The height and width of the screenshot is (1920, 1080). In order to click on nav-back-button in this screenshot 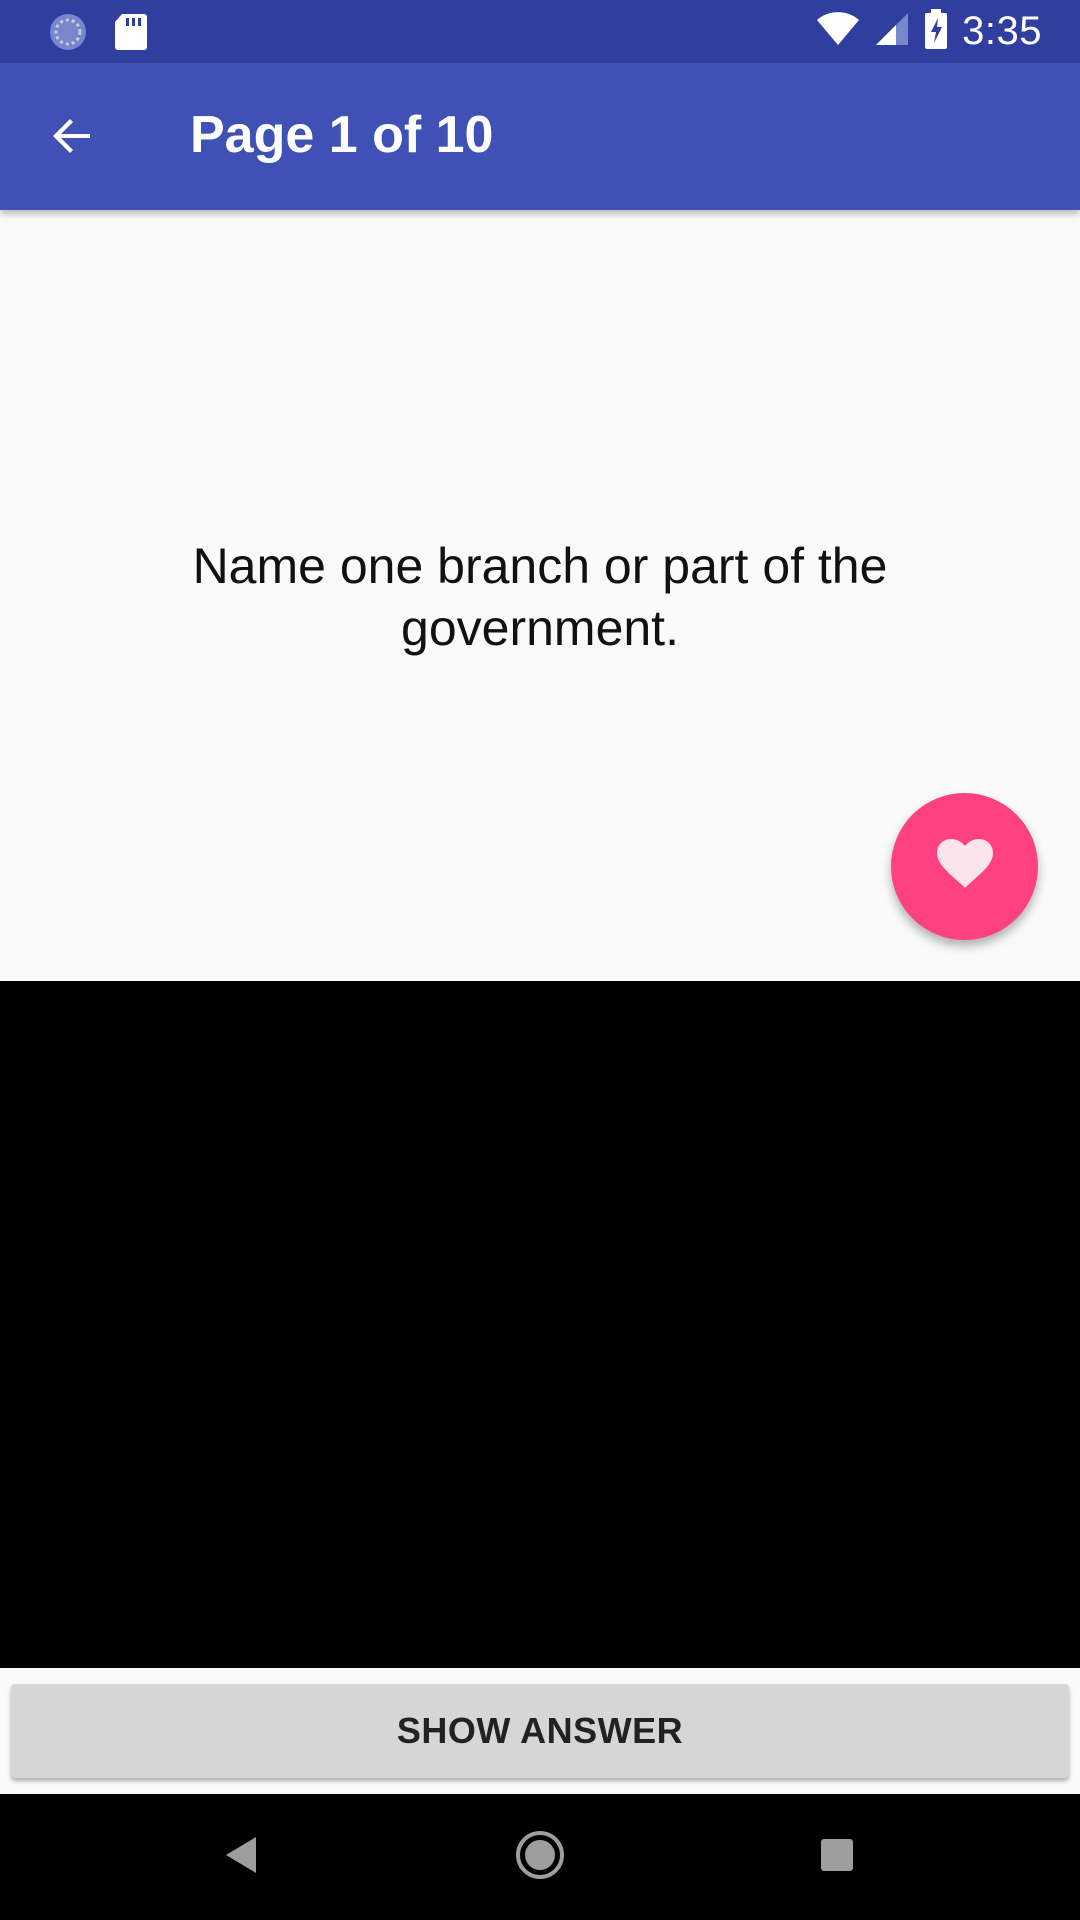, I will do `click(242, 1857)`.